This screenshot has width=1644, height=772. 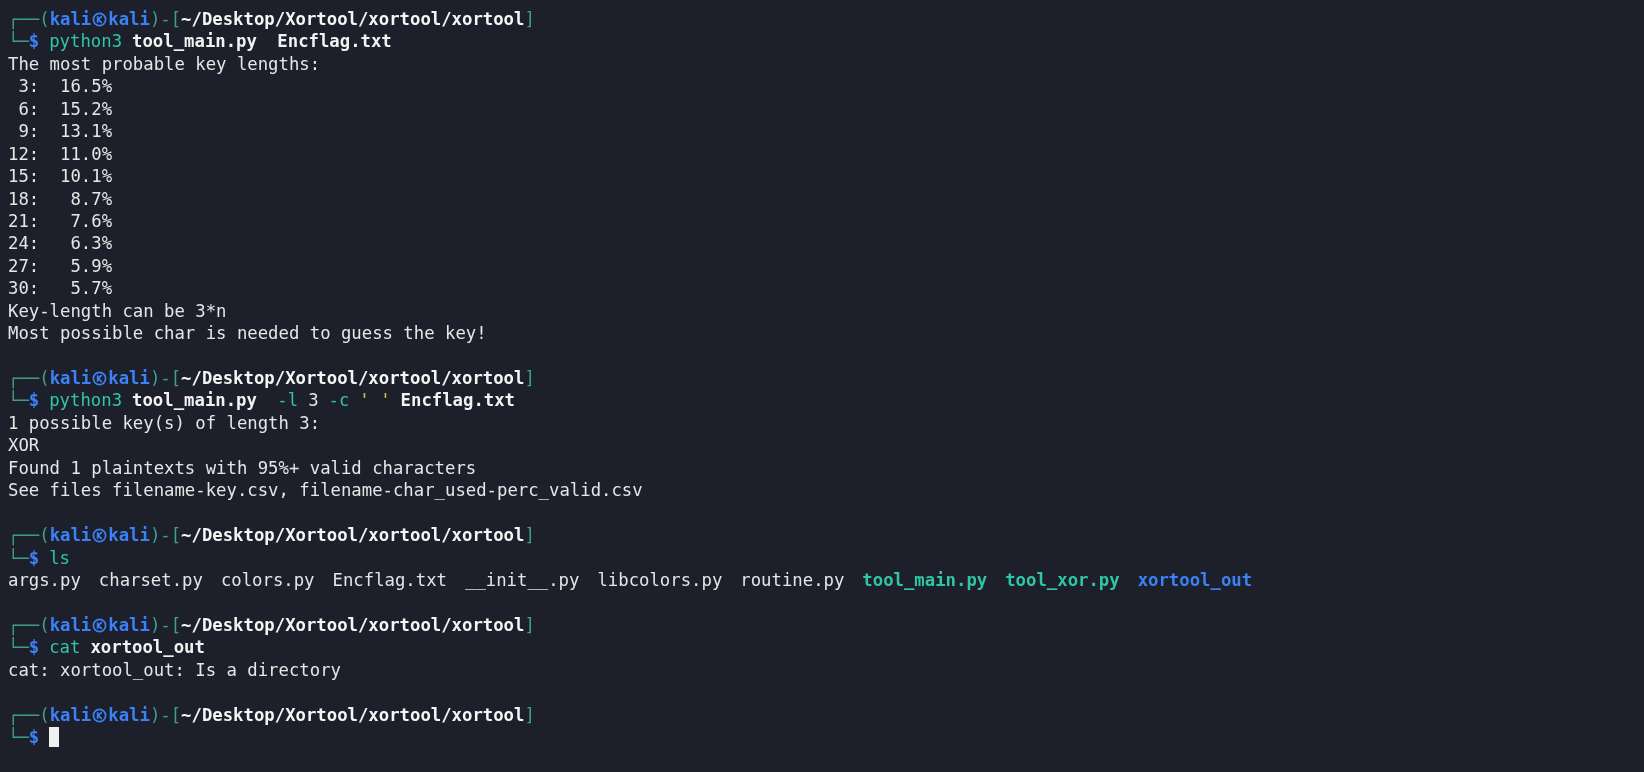 What do you see at coordinates (117, 311) in the screenshot?
I see `output-line: Key-length can be 3*n` at bounding box center [117, 311].